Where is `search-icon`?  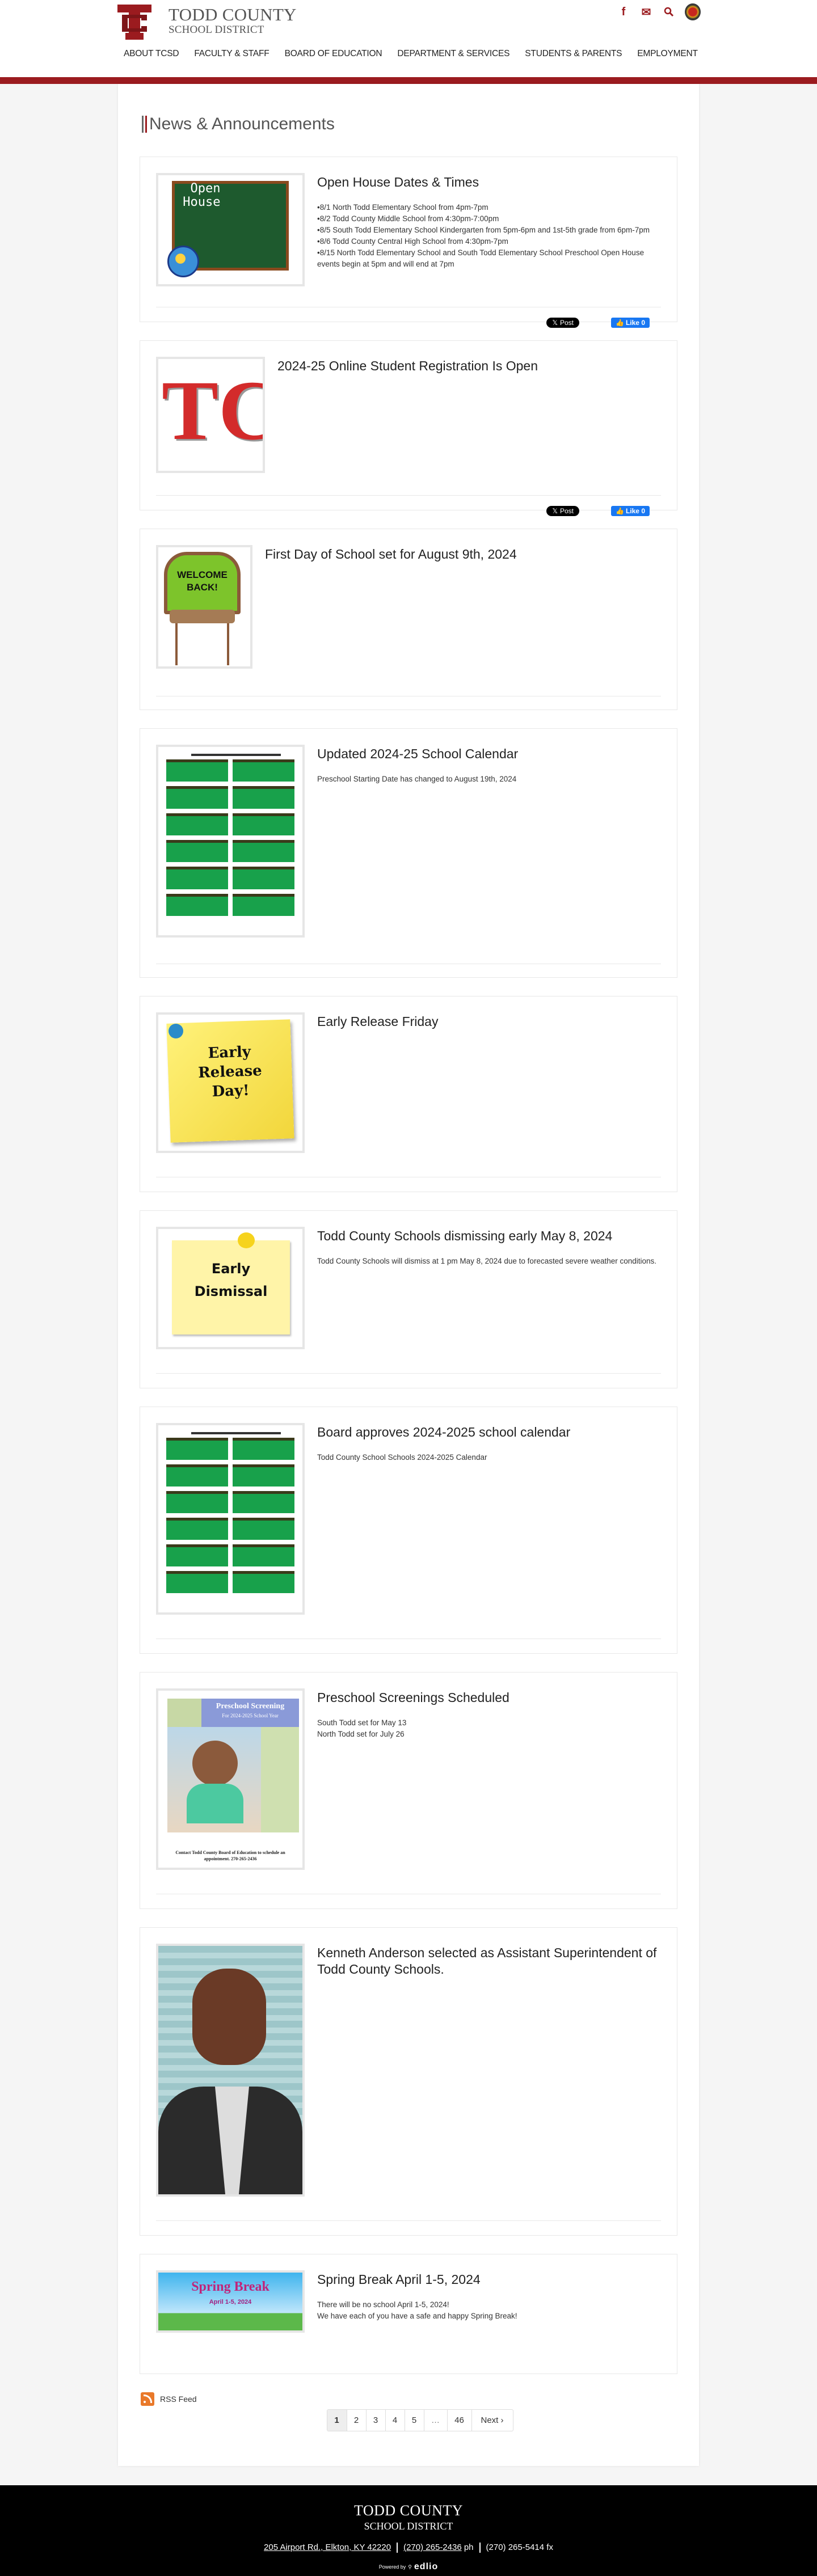
search-icon is located at coordinates (669, 12).